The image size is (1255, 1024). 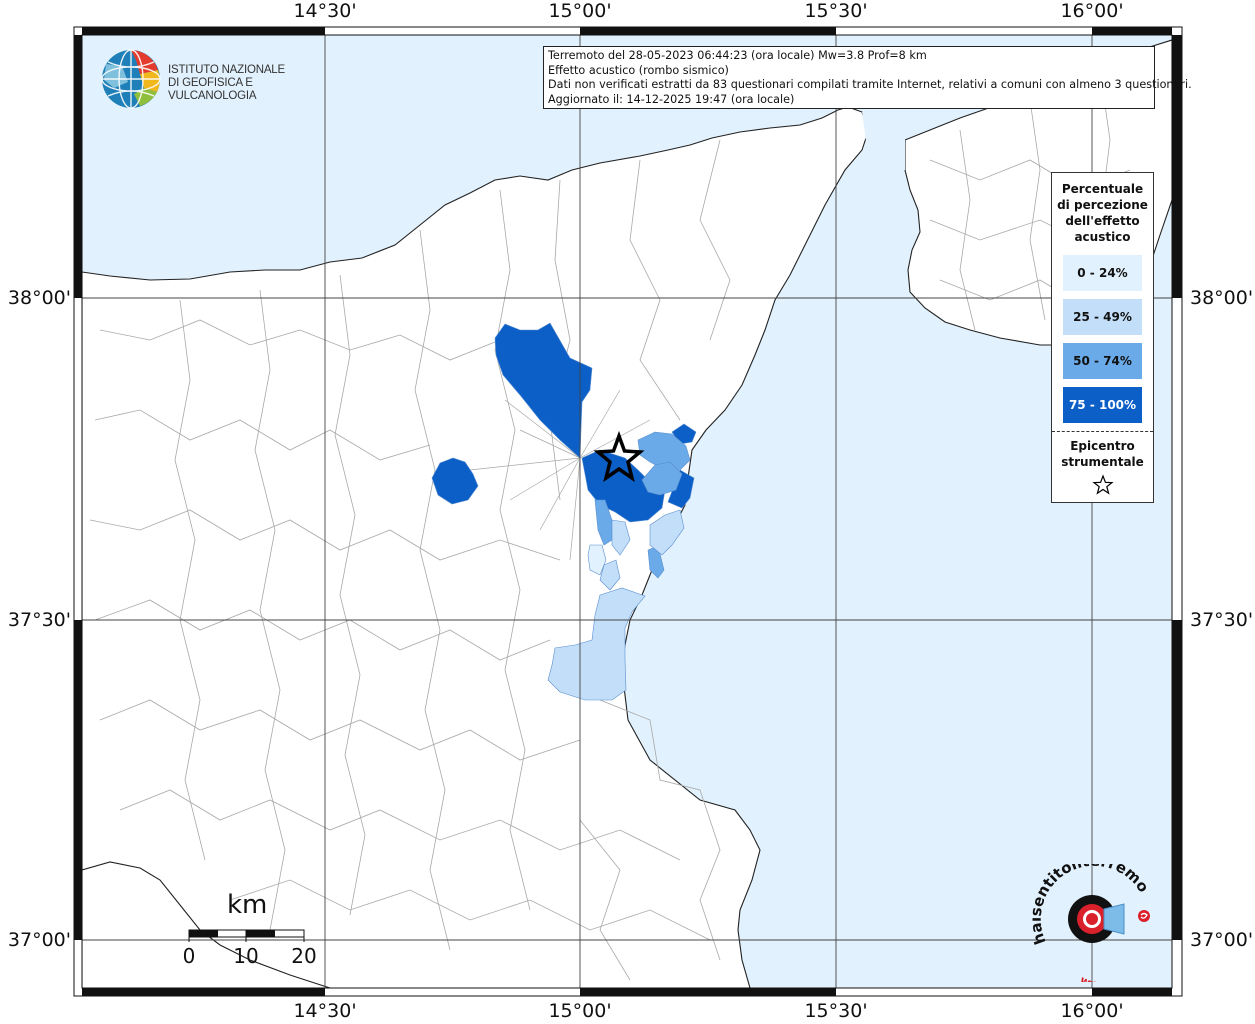 I want to click on legend-divider, so click(x=1102, y=431).